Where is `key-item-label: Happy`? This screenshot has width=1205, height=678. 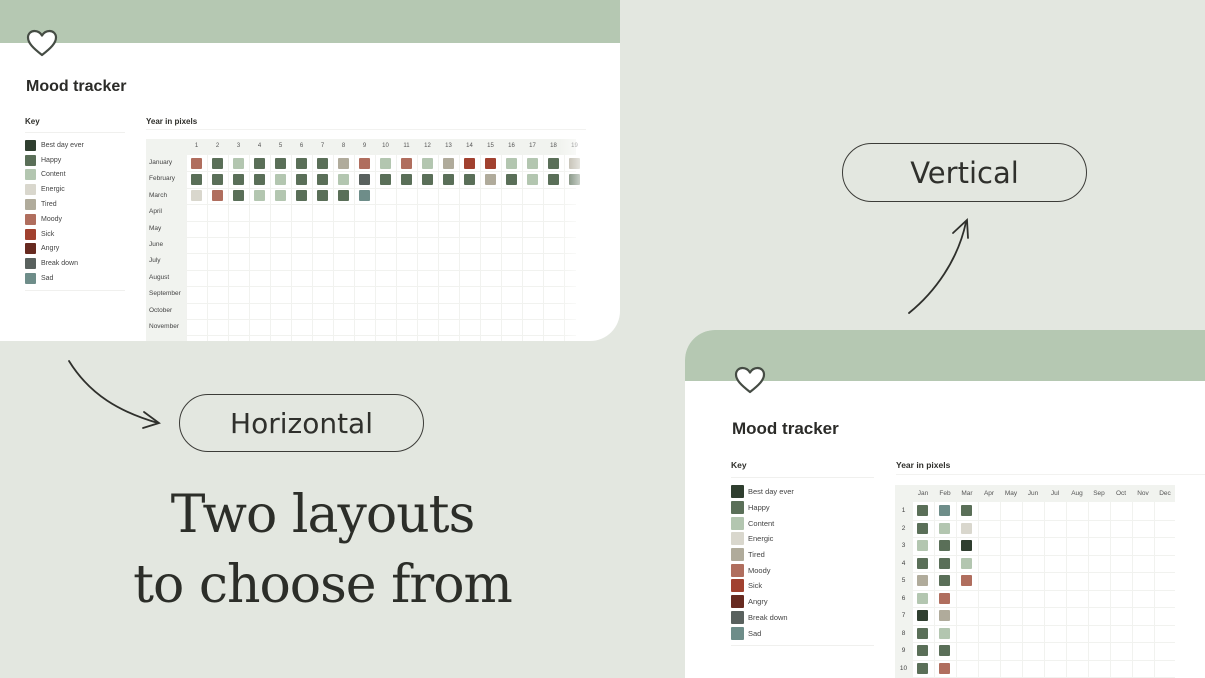 key-item-label: Happy is located at coordinates (759, 508).